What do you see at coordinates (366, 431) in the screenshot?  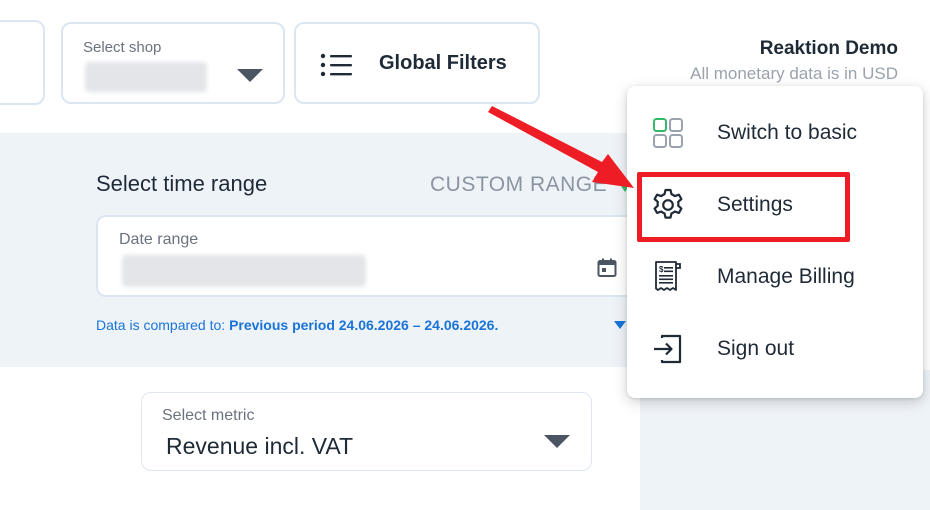 I see `metric-select: Select metric Revenue incl. VAT` at bounding box center [366, 431].